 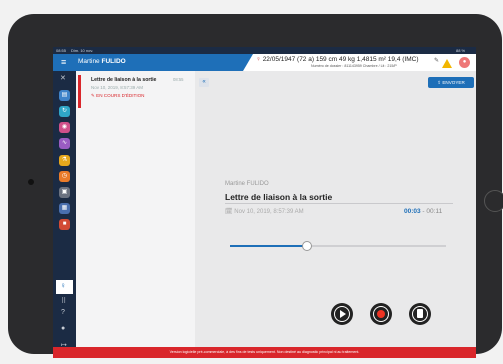 What do you see at coordinates (64, 160) in the screenshot?
I see `flask-icon: ⚗` at bounding box center [64, 160].